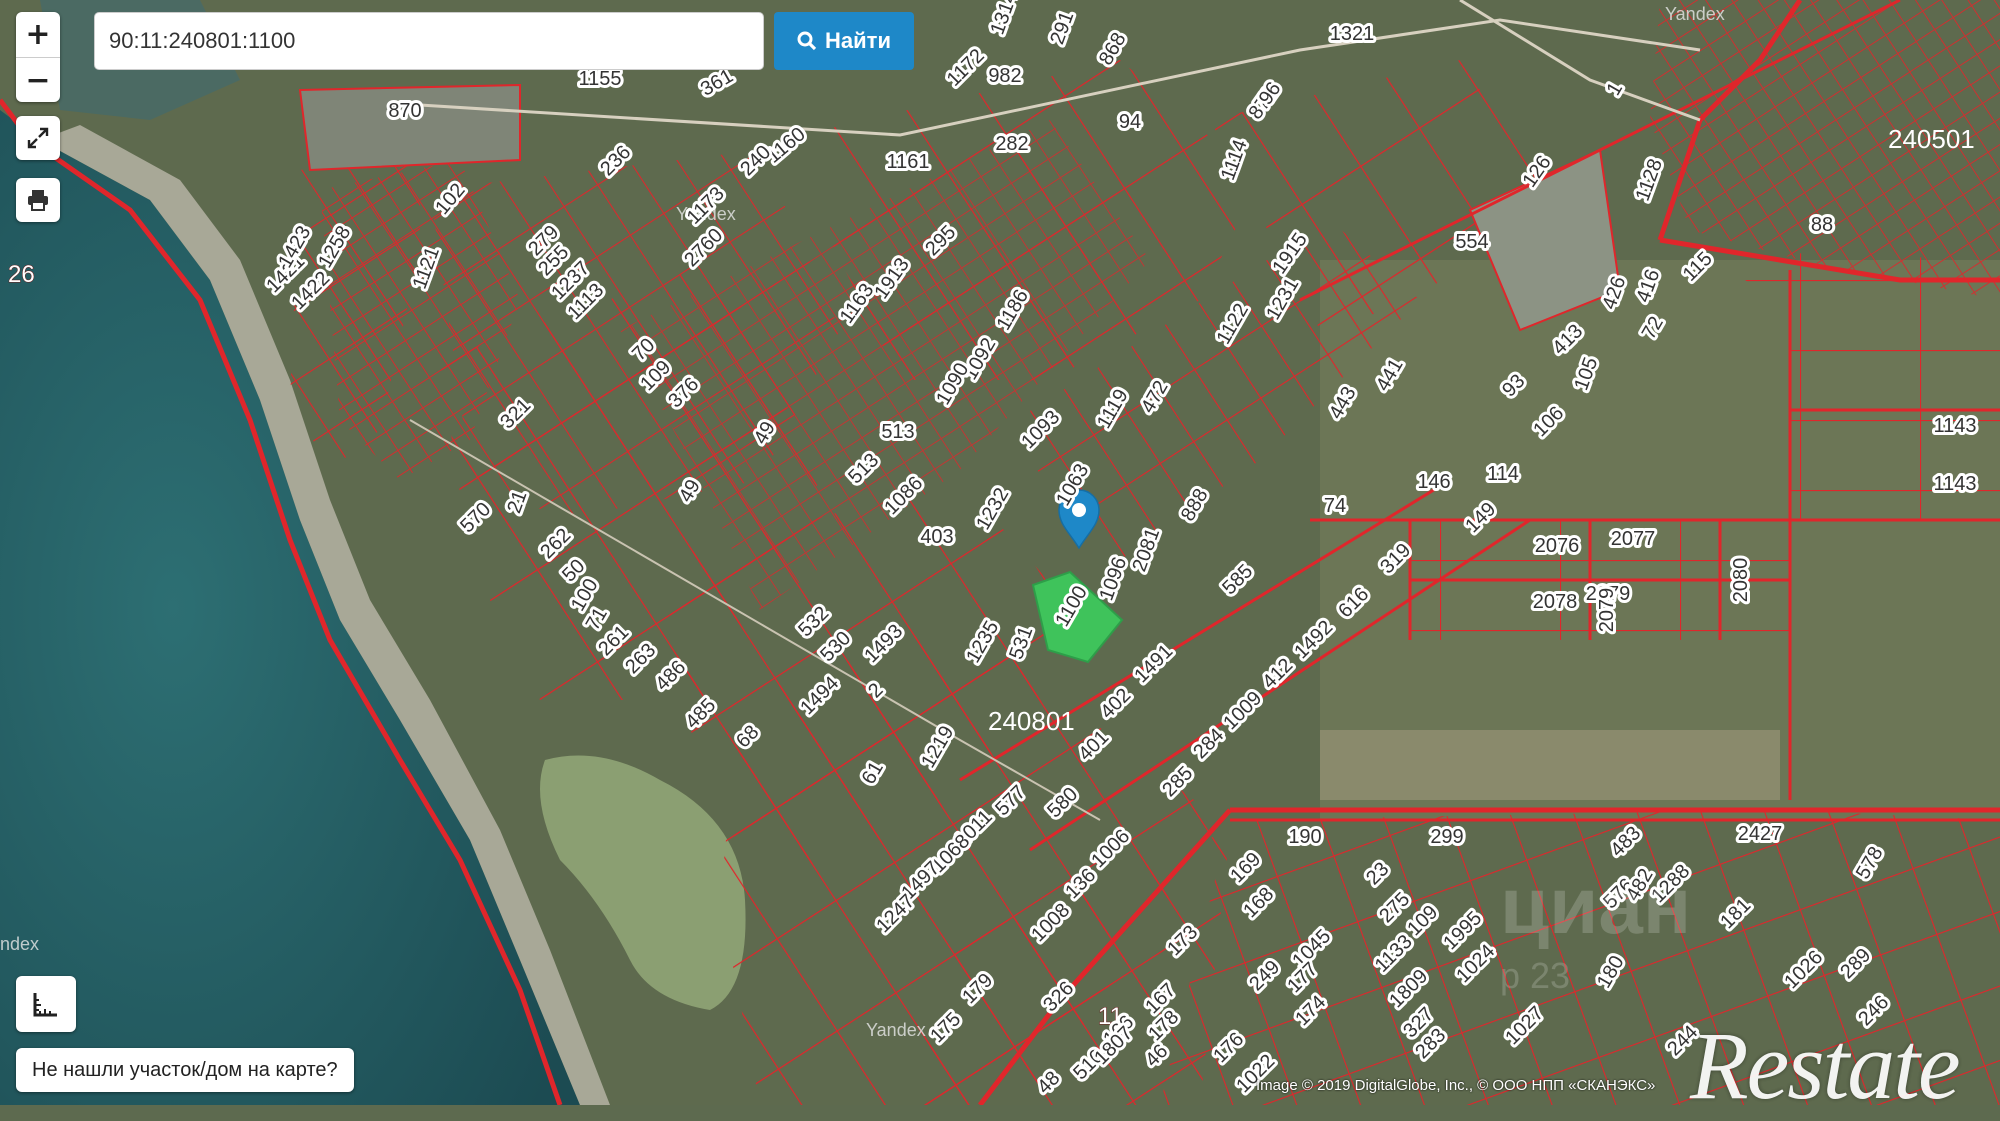 The width and height of the screenshot is (2000, 1121). Describe the element at coordinates (1031, 721) in the screenshot. I see `quarter-label: 240801` at that location.